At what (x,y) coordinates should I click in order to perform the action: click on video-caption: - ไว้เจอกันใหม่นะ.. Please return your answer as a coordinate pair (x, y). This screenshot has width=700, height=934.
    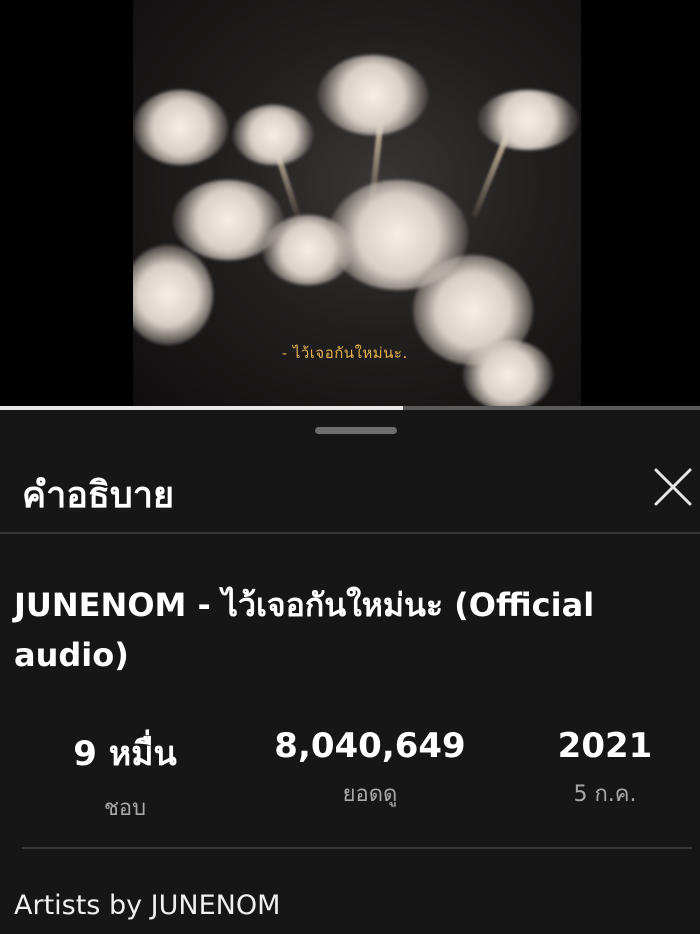
    Looking at the image, I should click on (345, 353).